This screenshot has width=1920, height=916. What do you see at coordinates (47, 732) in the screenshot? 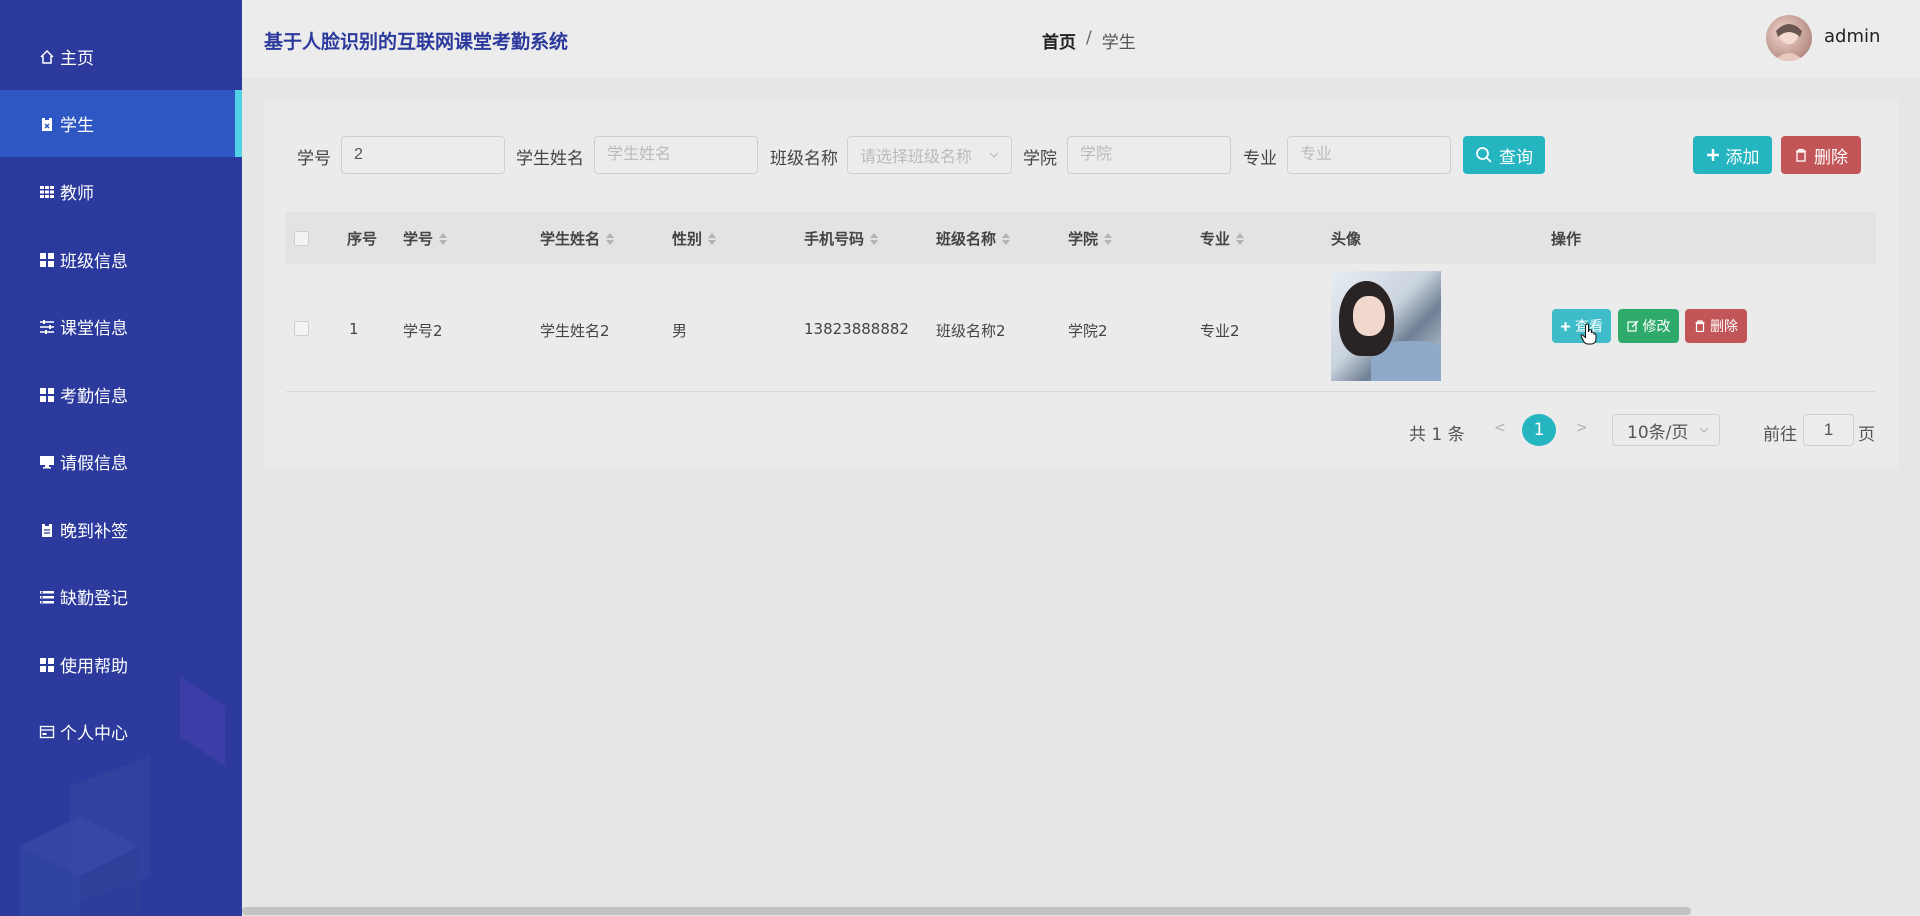
I see `card-icon` at bounding box center [47, 732].